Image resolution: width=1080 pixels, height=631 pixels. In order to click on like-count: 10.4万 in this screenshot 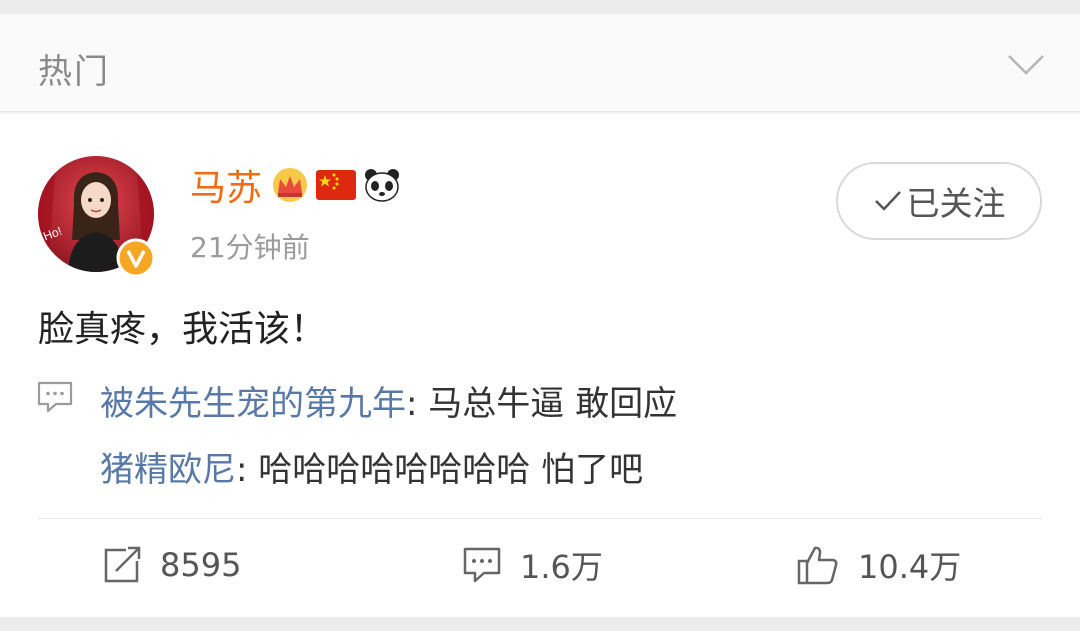, I will do `click(910, 567)`.